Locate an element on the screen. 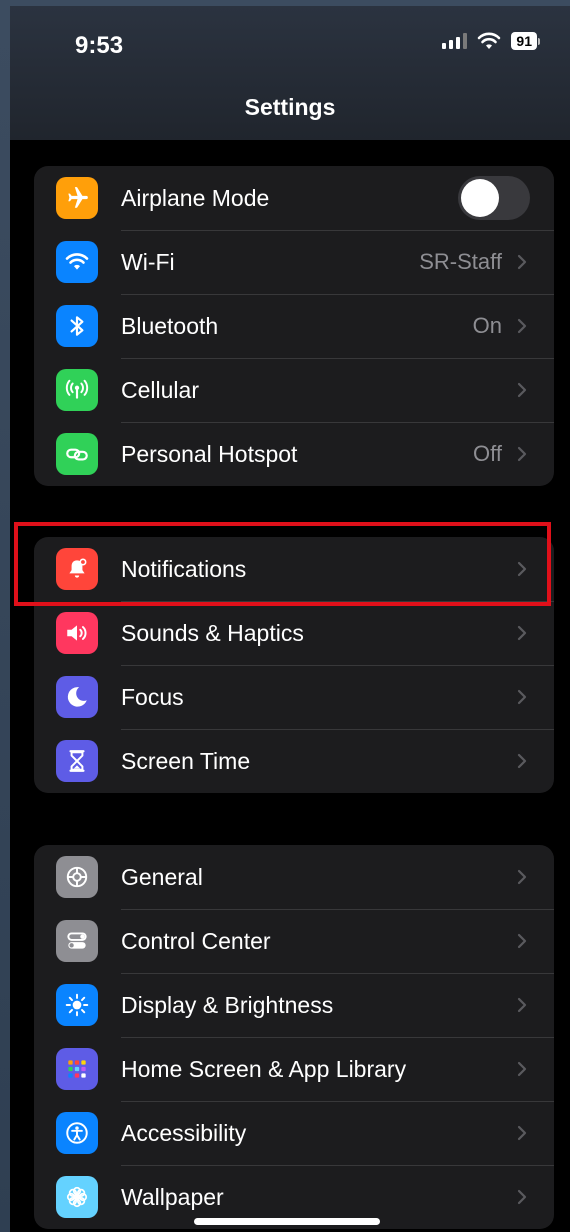  wifi-icon is located at coordinates (77, 262).